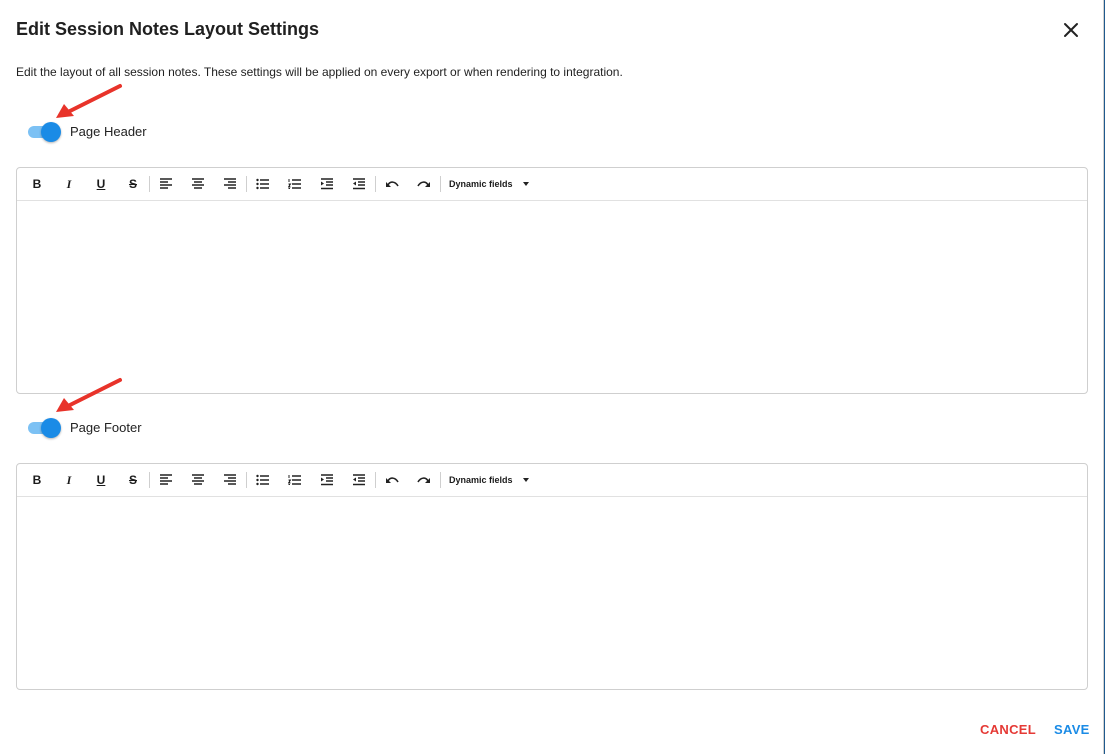 Image resolution: width=1105 pixels, height=754 pixels. I want to click on page-header-toggle, so click(45, 132).